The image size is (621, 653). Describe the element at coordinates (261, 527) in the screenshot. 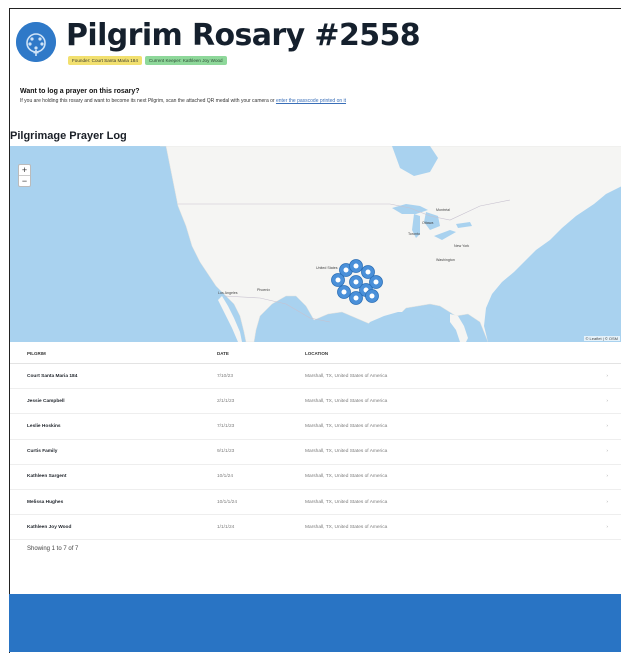

I see `prayer-date: 1/1/1/24` at that location.